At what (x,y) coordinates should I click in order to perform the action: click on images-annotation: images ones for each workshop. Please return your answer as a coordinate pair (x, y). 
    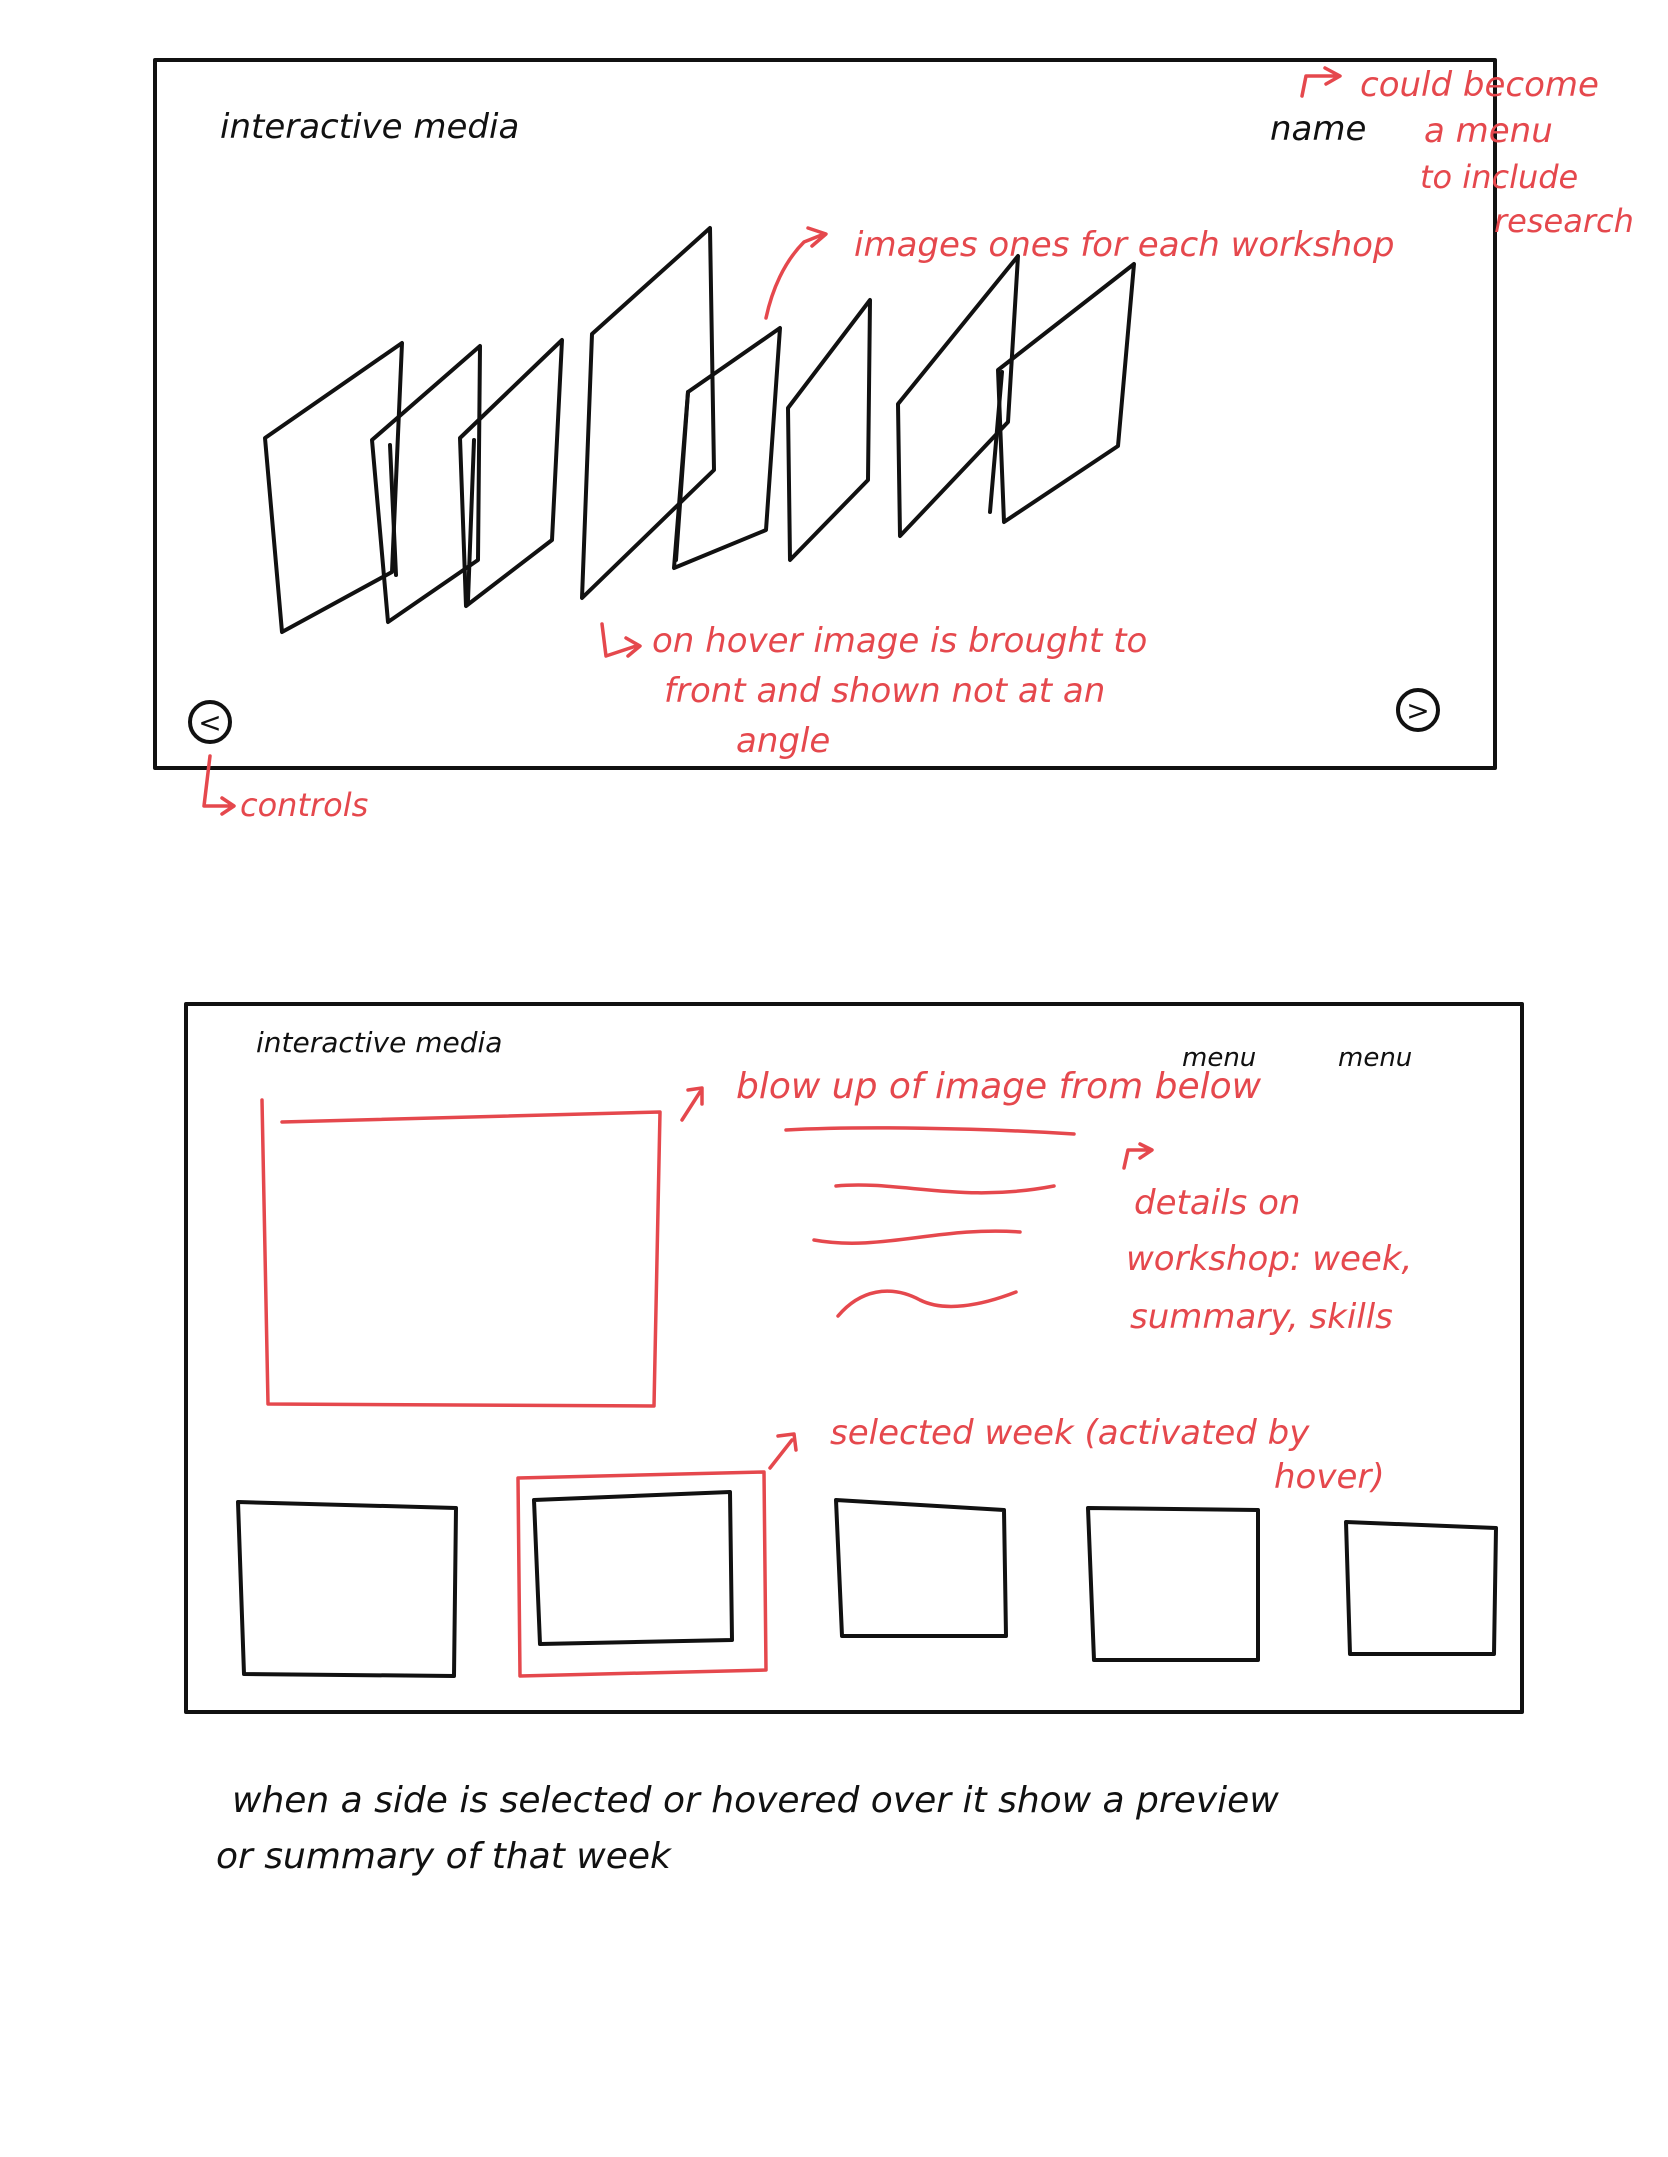
    Looking at the image, I should click on (1124, 245).